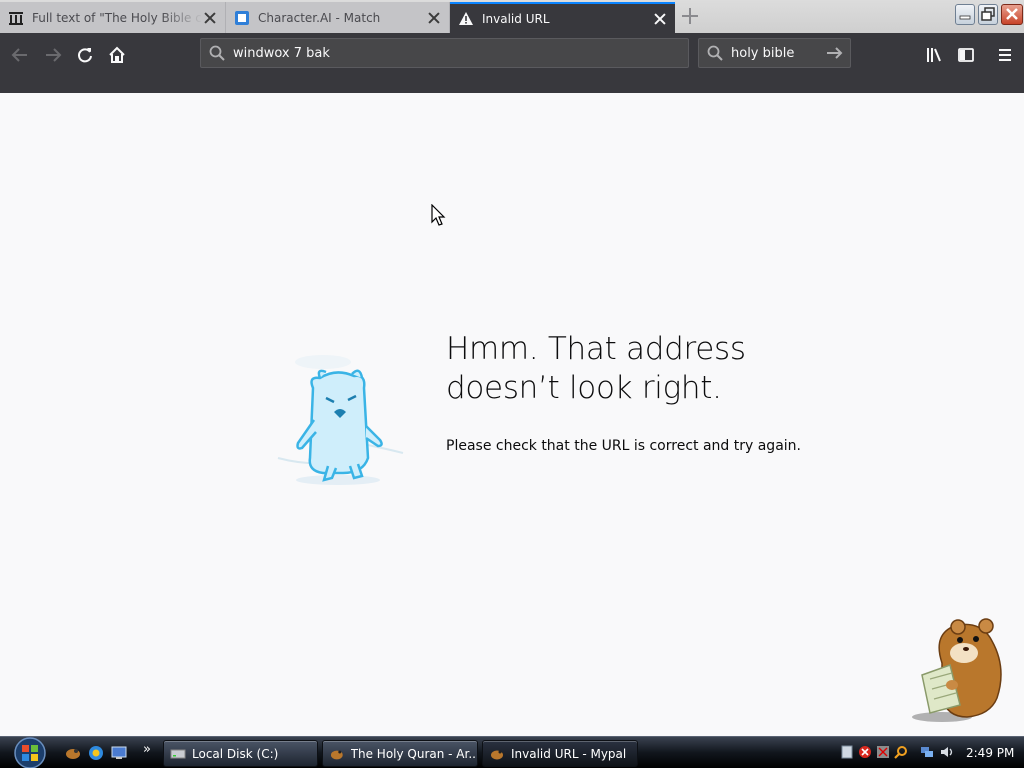 Image resolution: width=1024 pixels, height=768 pixels. I want to click on quick-launch-desktop-icon, so click(119, 753).